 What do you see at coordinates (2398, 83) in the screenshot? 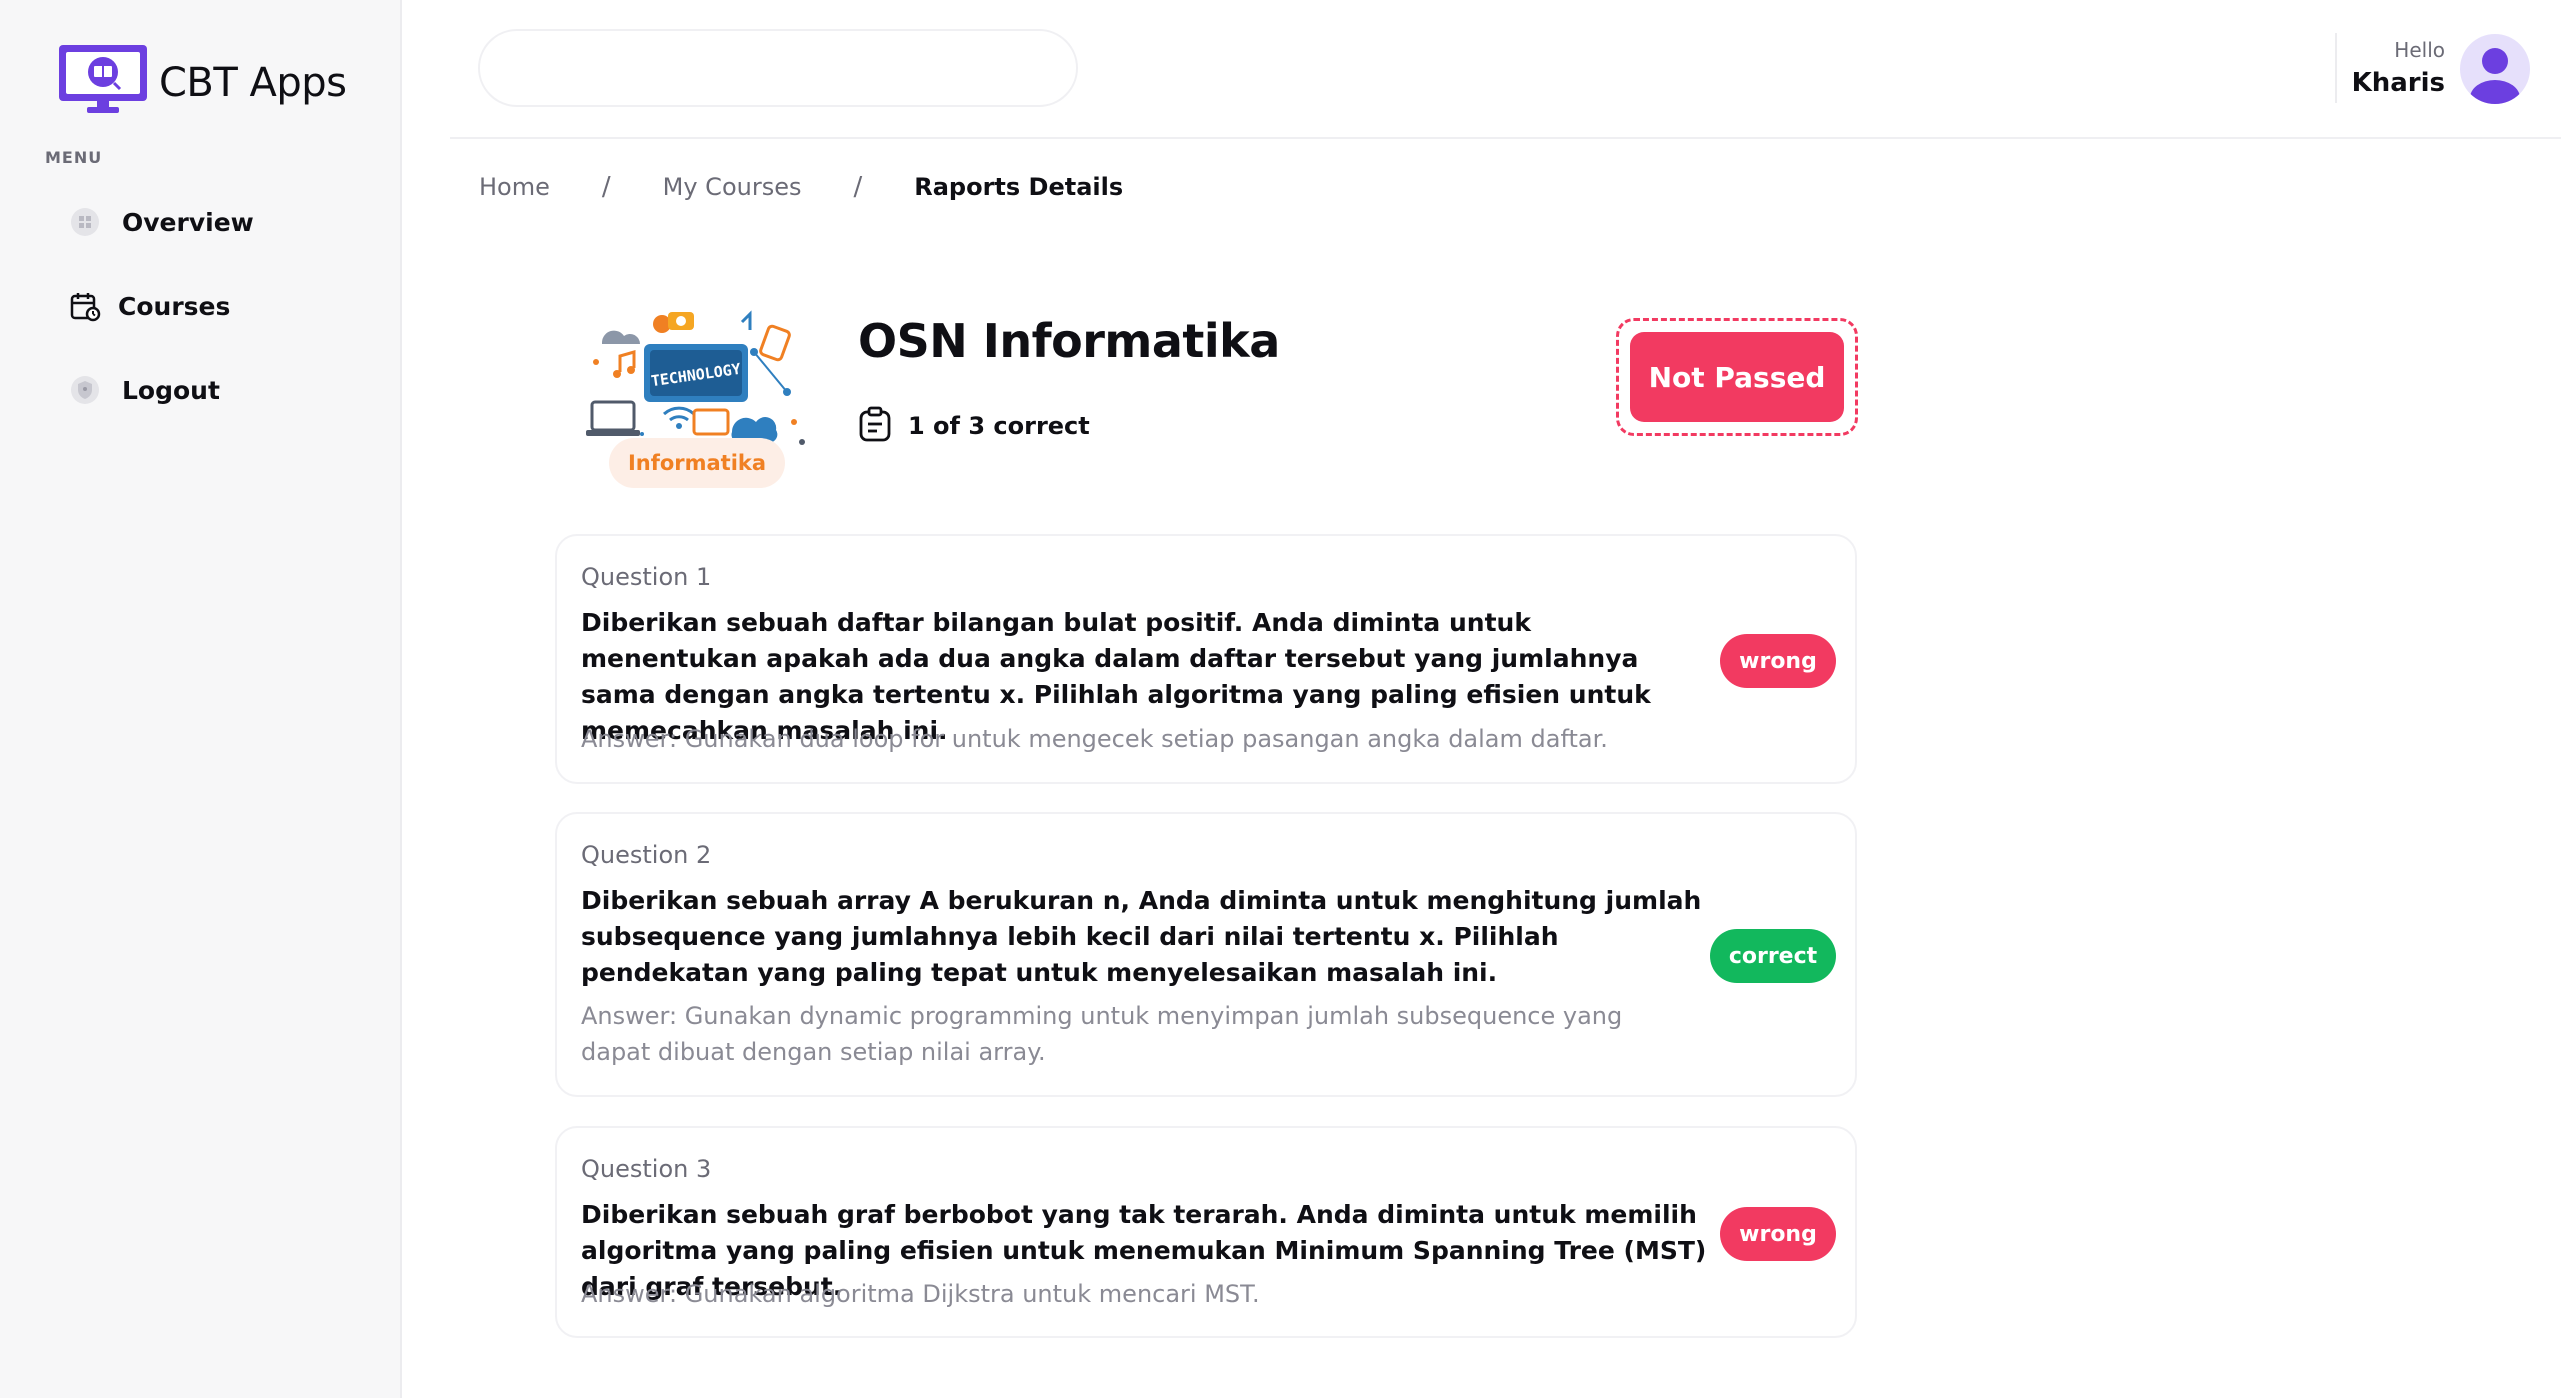
I see `username: Kharis` at bounding box center [2398, 83].